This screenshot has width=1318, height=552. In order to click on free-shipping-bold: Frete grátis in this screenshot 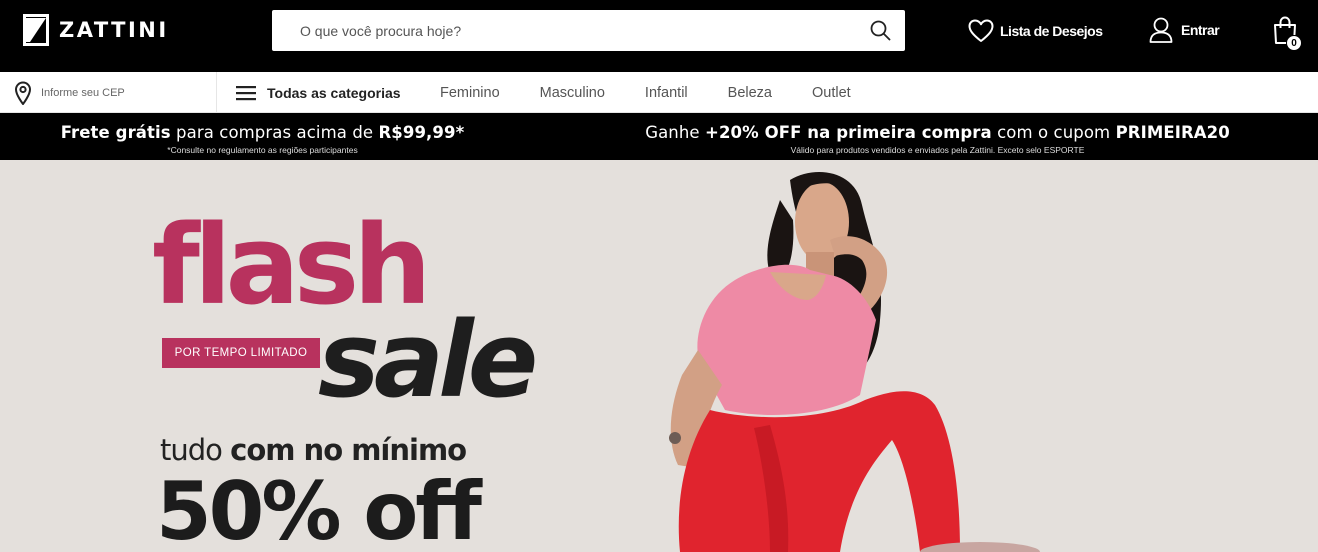, I will do `click(115, 132)`.